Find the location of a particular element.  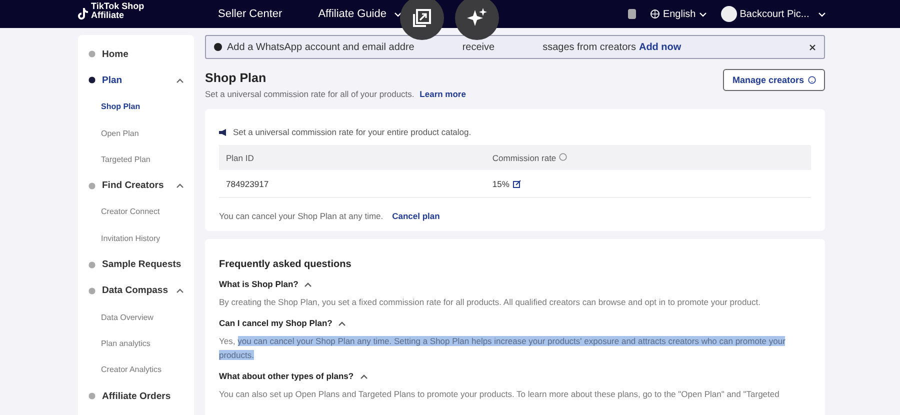

sidebar-item: Plan is located at coordinates (136, 80).